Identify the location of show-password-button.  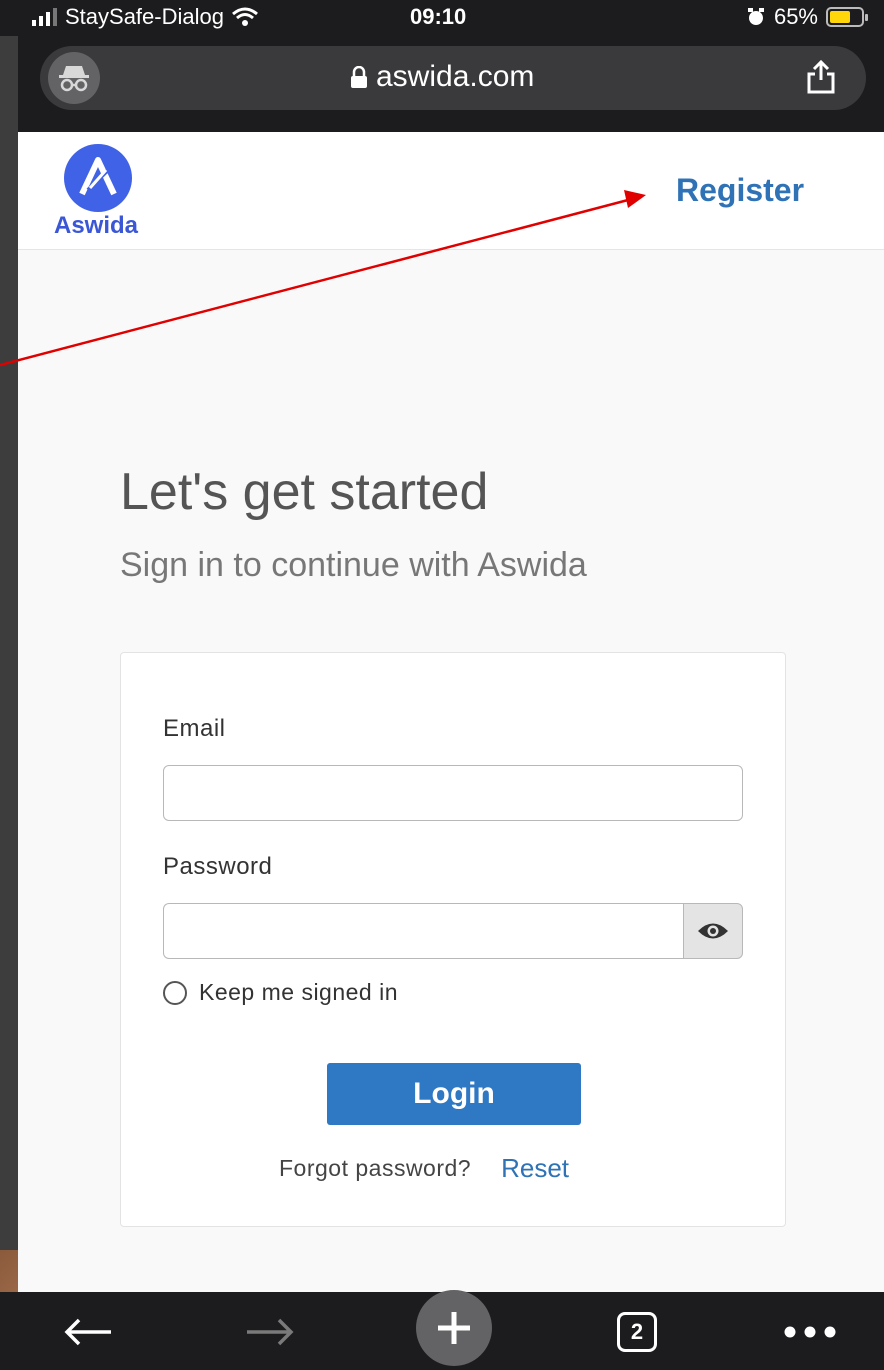
(713, 931).